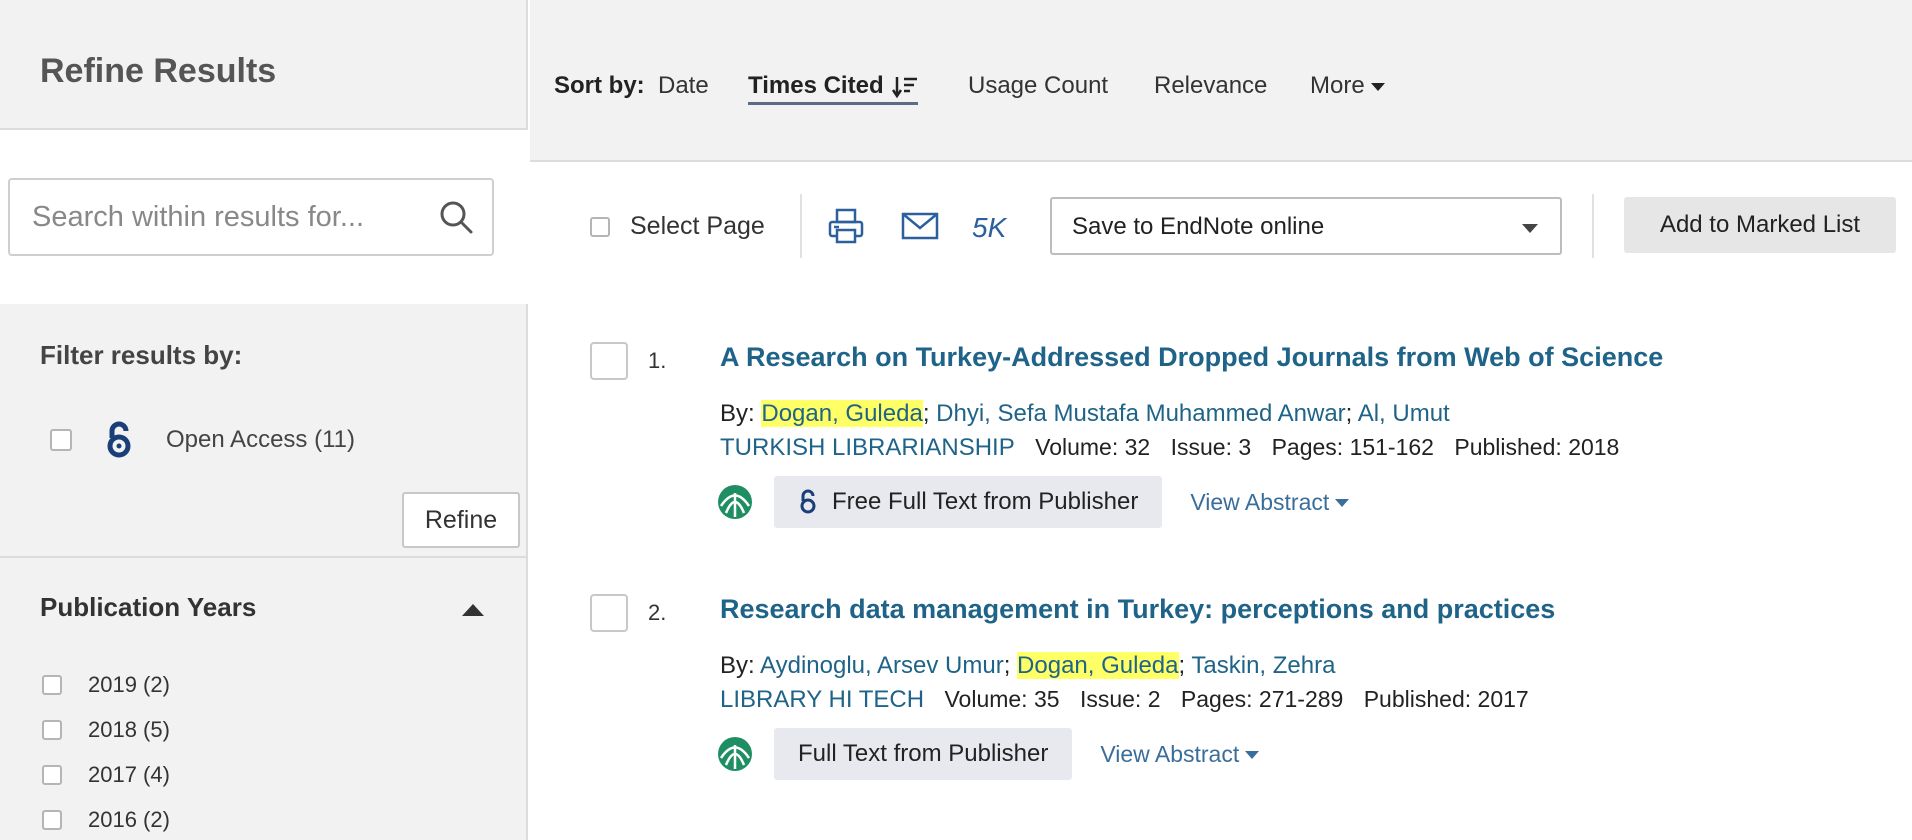 The image size is (1912, 840). I want to click on refine-results-title: Refine Results, so click(158, 71).